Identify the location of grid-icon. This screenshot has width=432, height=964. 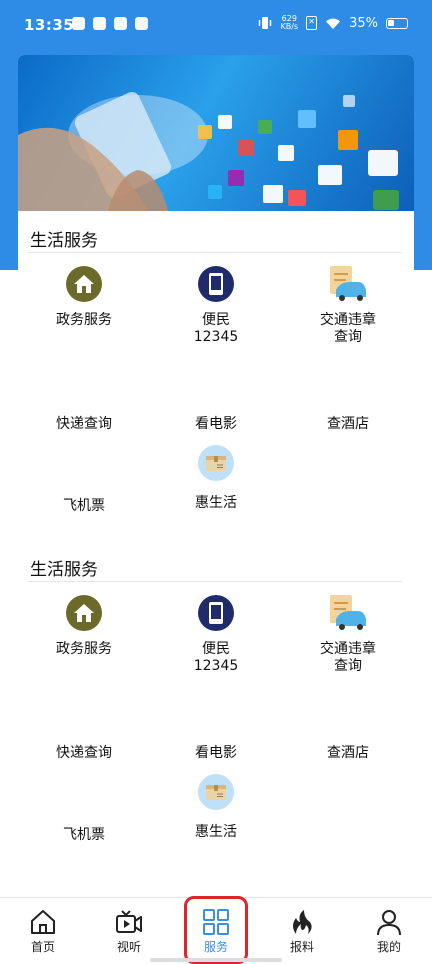
(216, 922).